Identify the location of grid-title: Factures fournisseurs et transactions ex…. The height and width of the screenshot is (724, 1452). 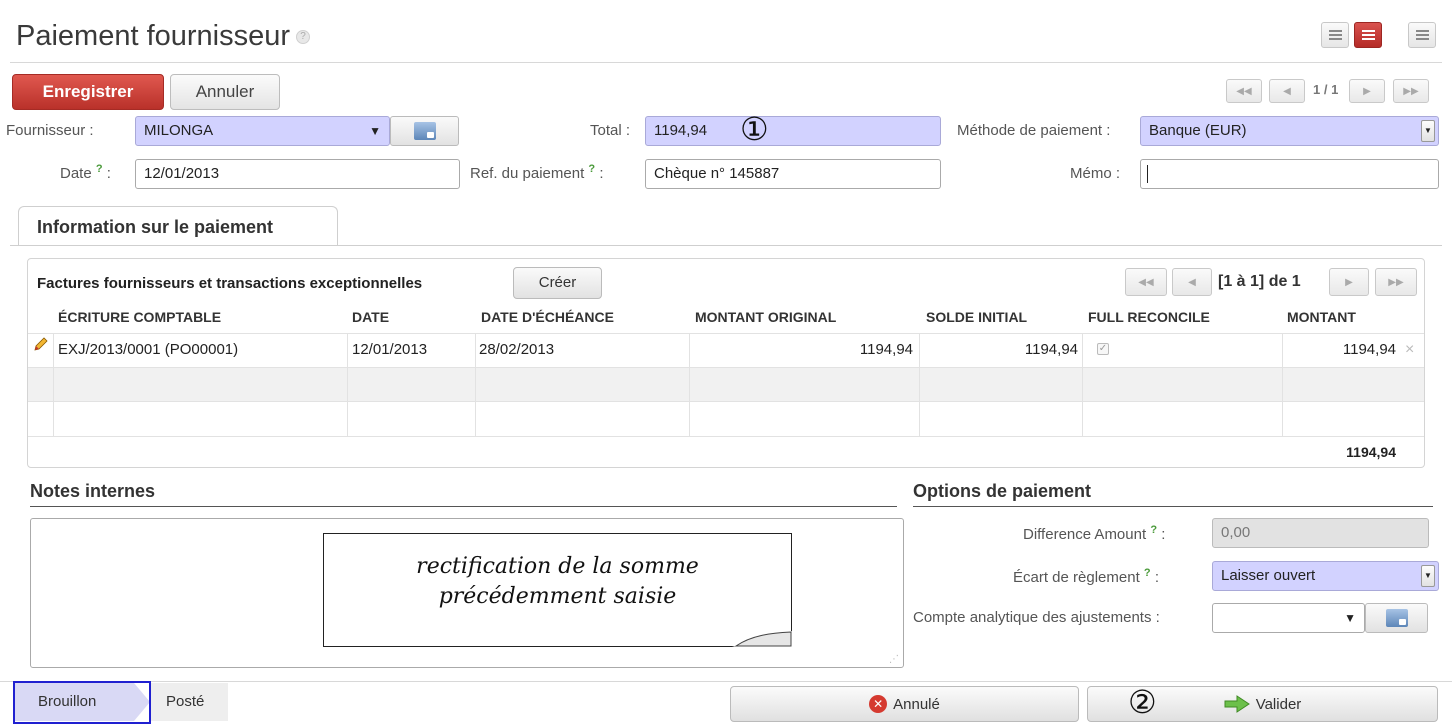
(230, 283).